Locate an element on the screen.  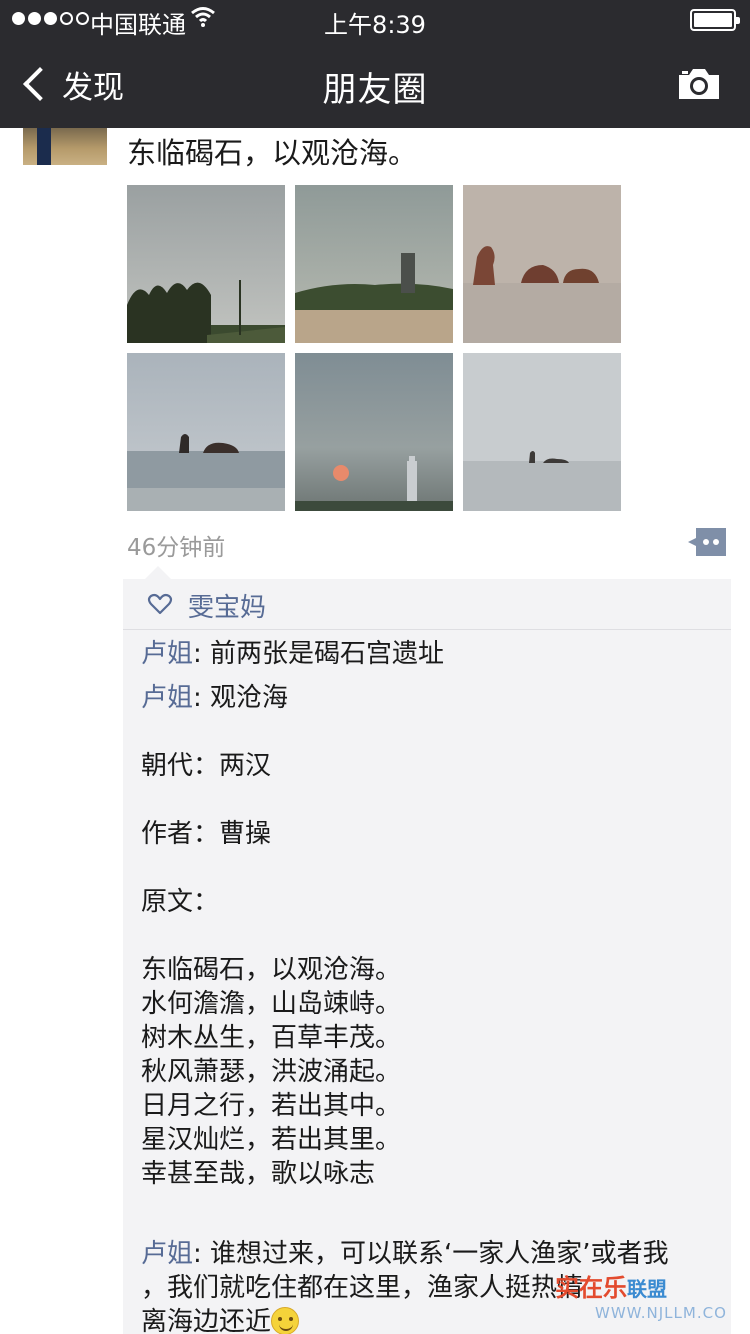
comments-pointer is located at coordinates (158, 572).